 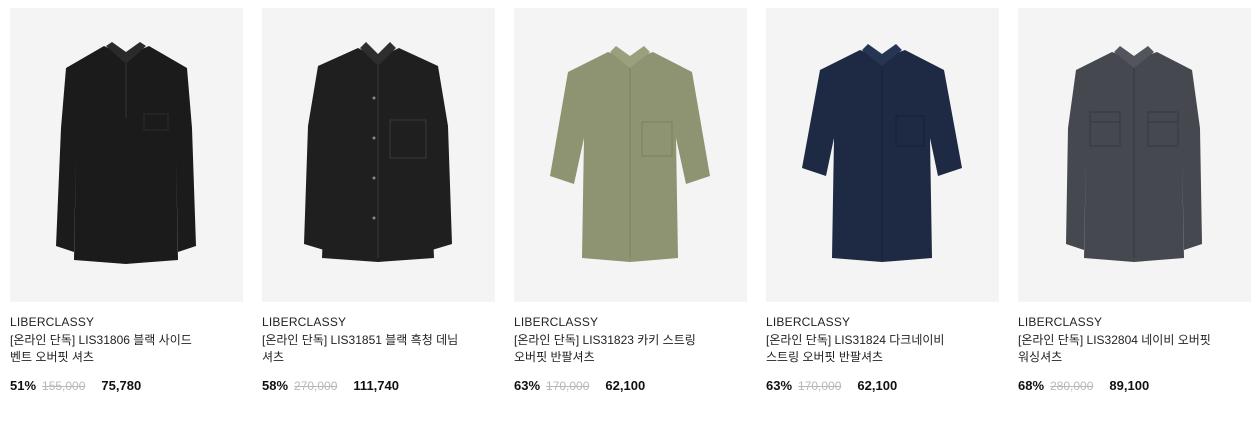 I want to click on original-price: 270,000, so click(x=316, y=386).